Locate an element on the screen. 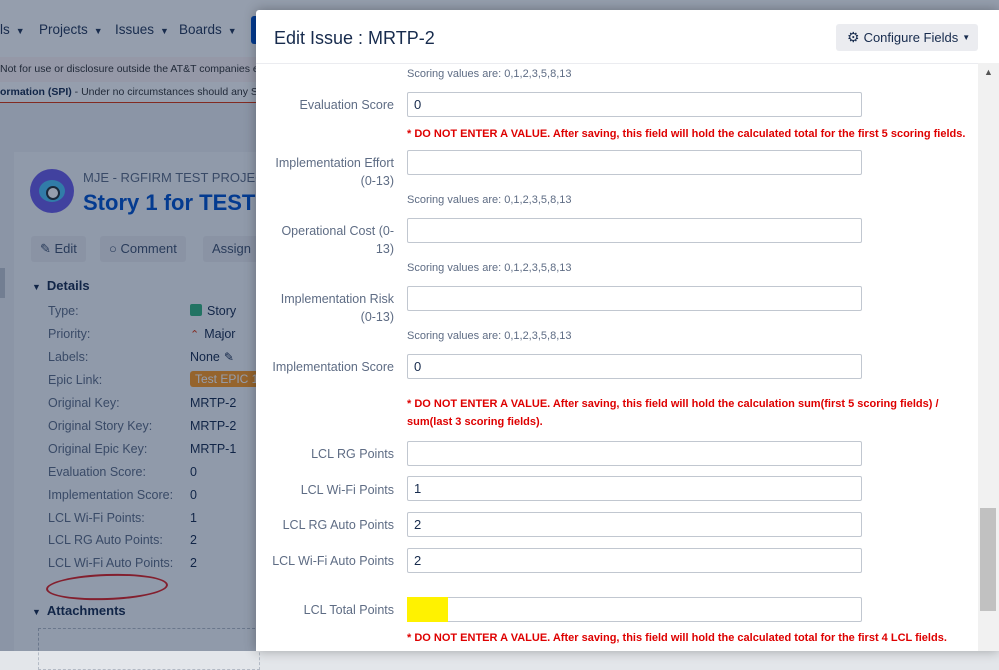 The width and height of the screenshot is (999, 670). field-label: · · · is located at coordinates (329, 66).